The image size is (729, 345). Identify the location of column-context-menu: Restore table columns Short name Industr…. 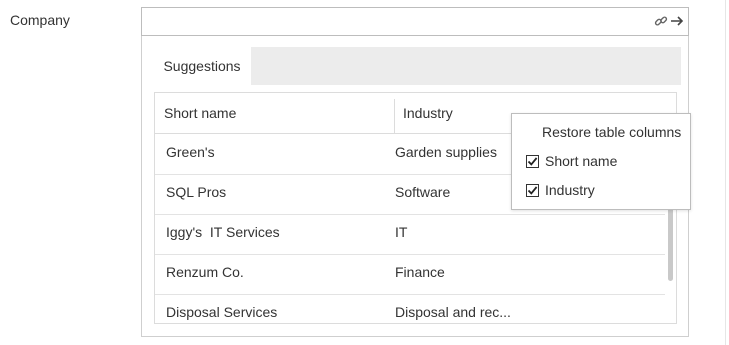
(601, 161).